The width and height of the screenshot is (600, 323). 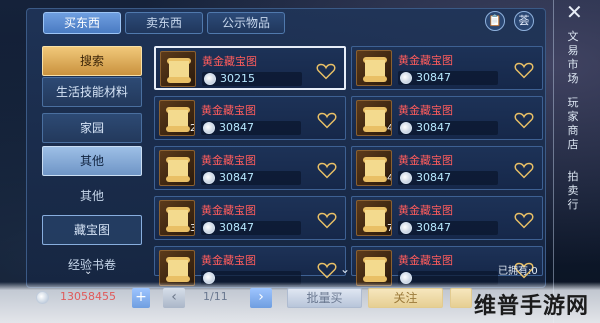 I want to click on item-card: 黄金藏宝图, so click(x=250, y=266).